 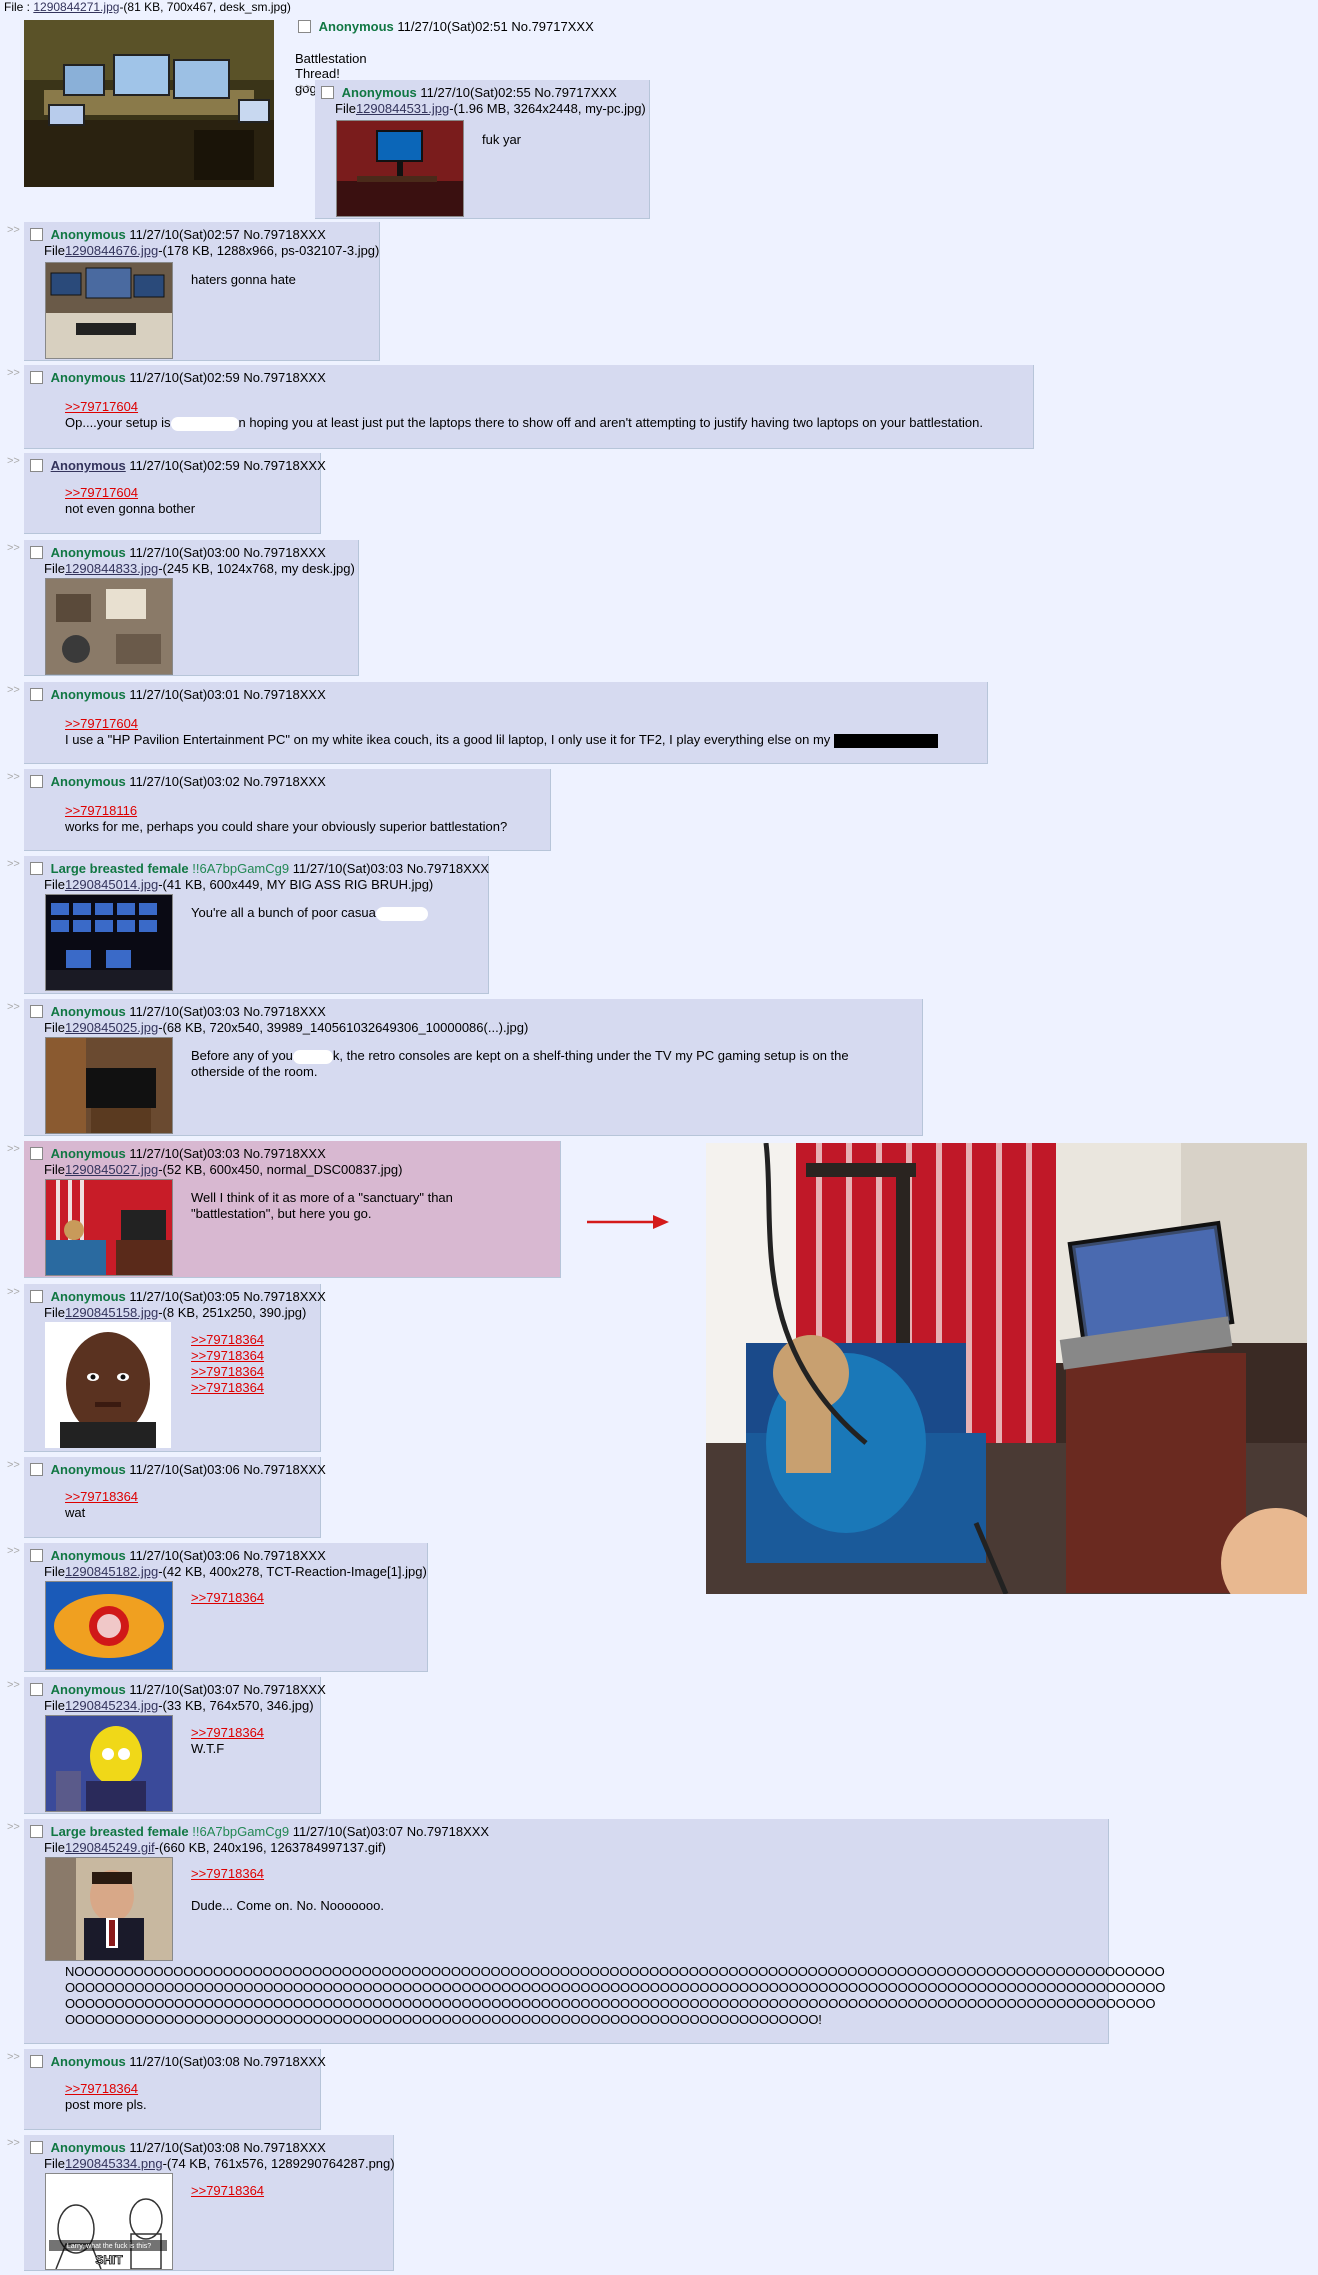 What do you see at coordinates (304, 26) in the screenshot?
I see `op-checkbox` at bounding box center [304, 26].